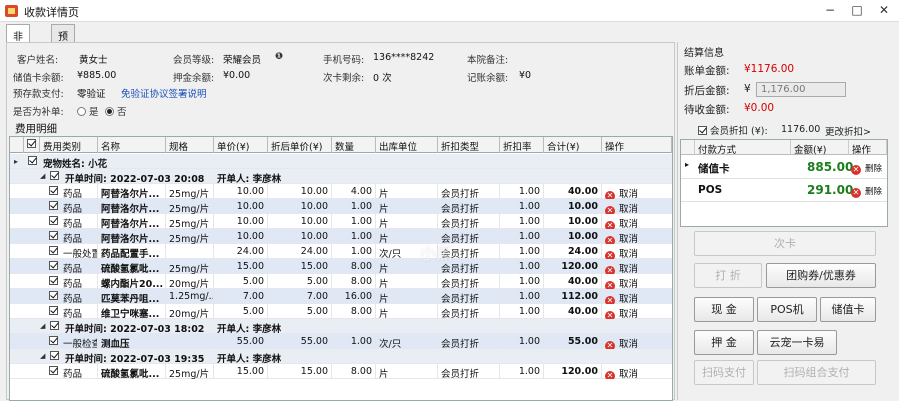 Image resolution: width=899 pixels, height=401 pixels. What do you see at coordinates (724, 372) in the screenshot?
I see `scan-pay-button: 扫码支付` at bounding box center [724, 372].